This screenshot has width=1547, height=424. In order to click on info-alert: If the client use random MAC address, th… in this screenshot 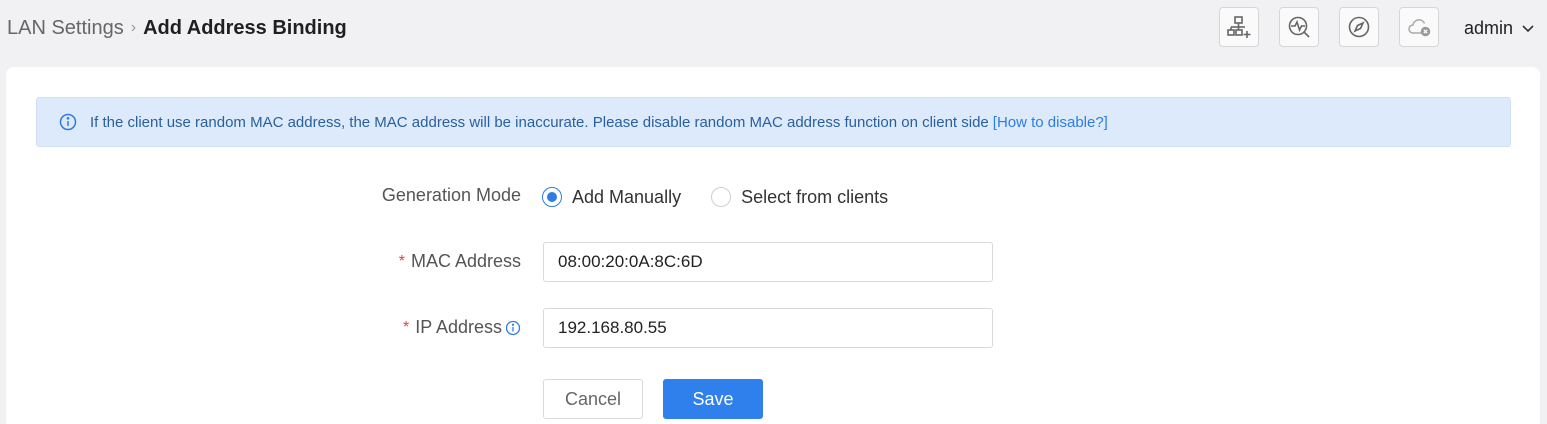, I will do `click(773, 122)`.